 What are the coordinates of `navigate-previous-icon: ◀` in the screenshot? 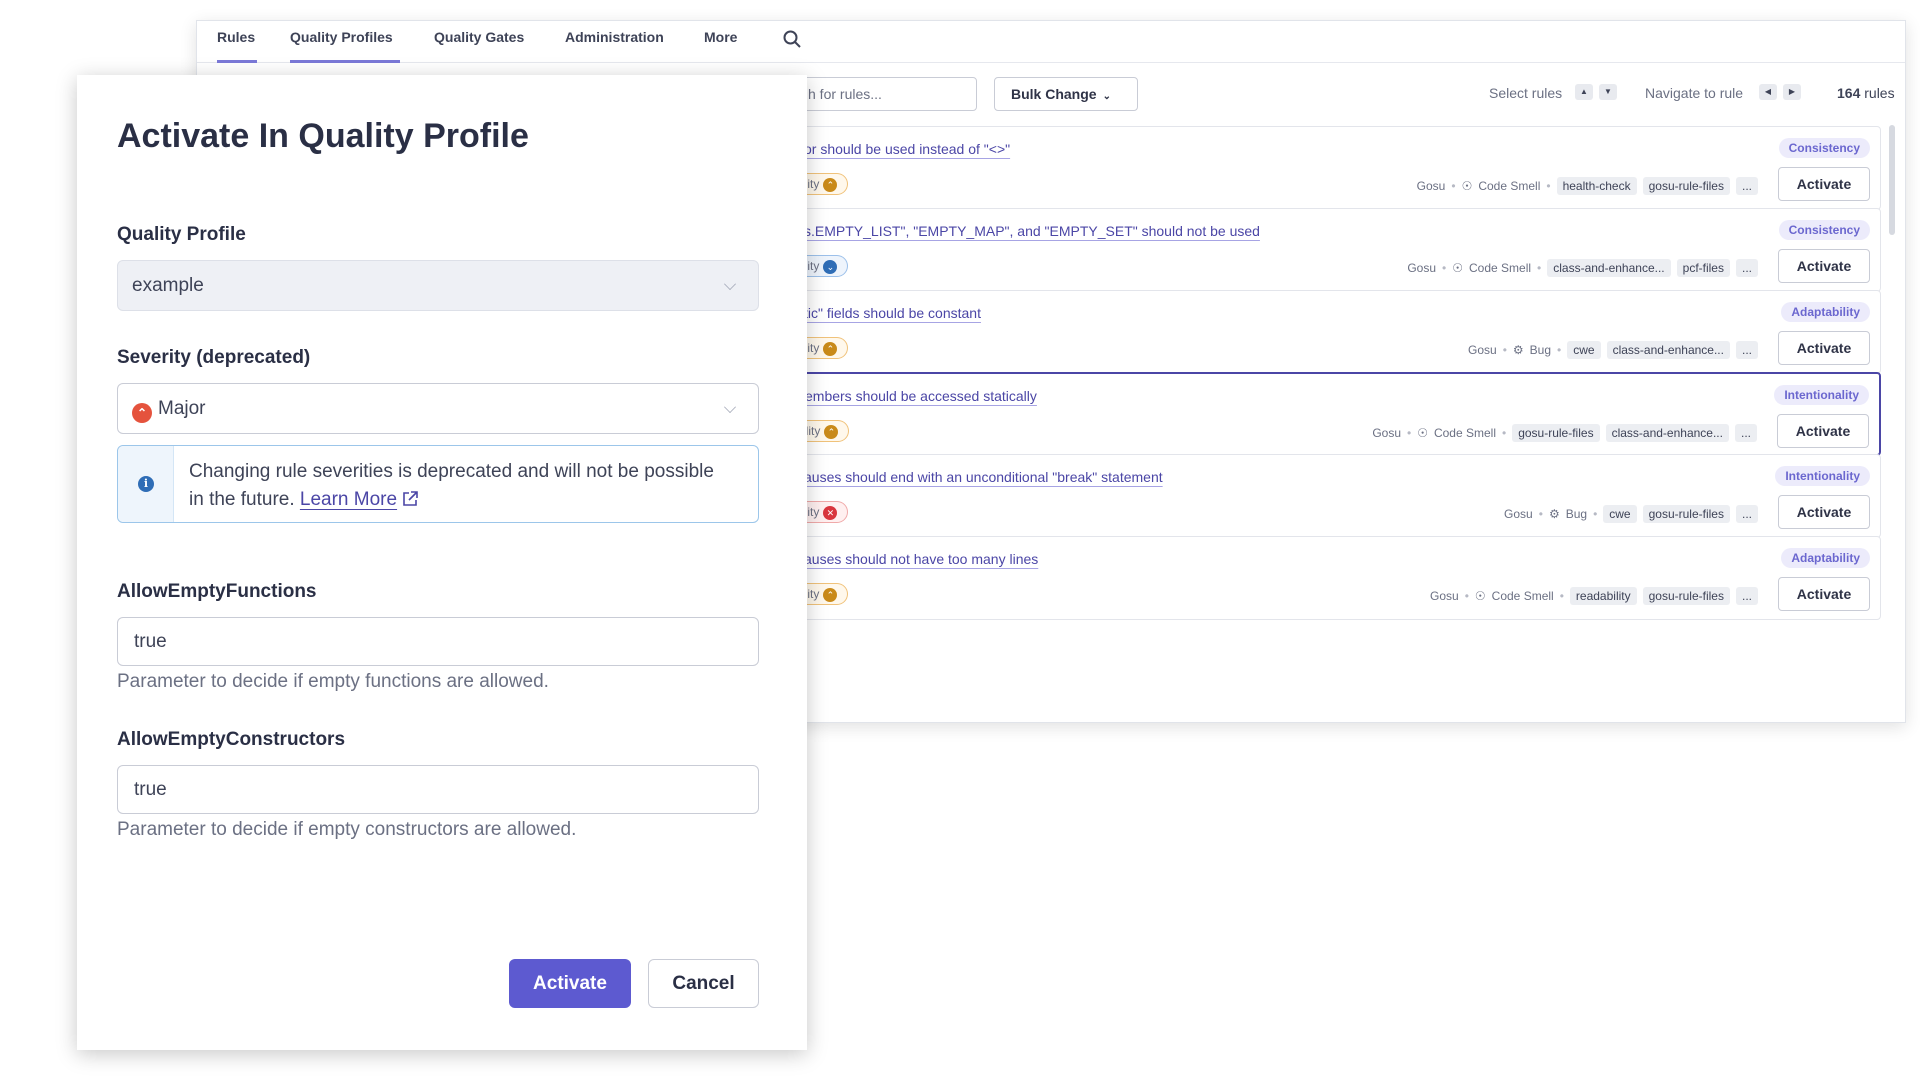 It's located at (1768, 92).